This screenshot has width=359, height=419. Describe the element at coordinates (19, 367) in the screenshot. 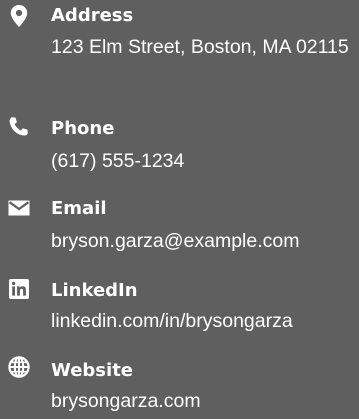

I see `globe-icon` at that location.